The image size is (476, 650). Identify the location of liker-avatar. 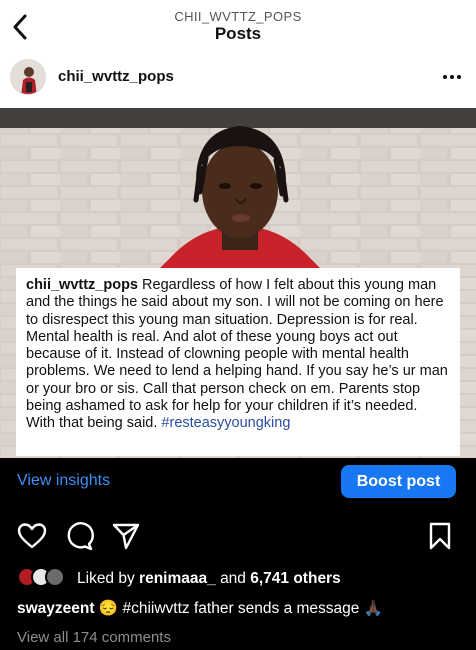
(55, 577).